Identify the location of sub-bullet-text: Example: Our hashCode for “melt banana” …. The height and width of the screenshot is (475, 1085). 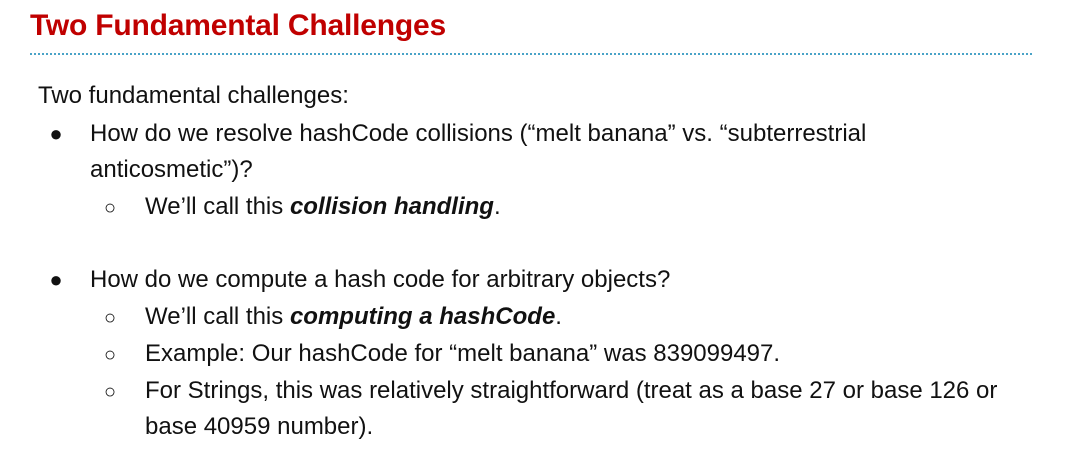
(463, 353).